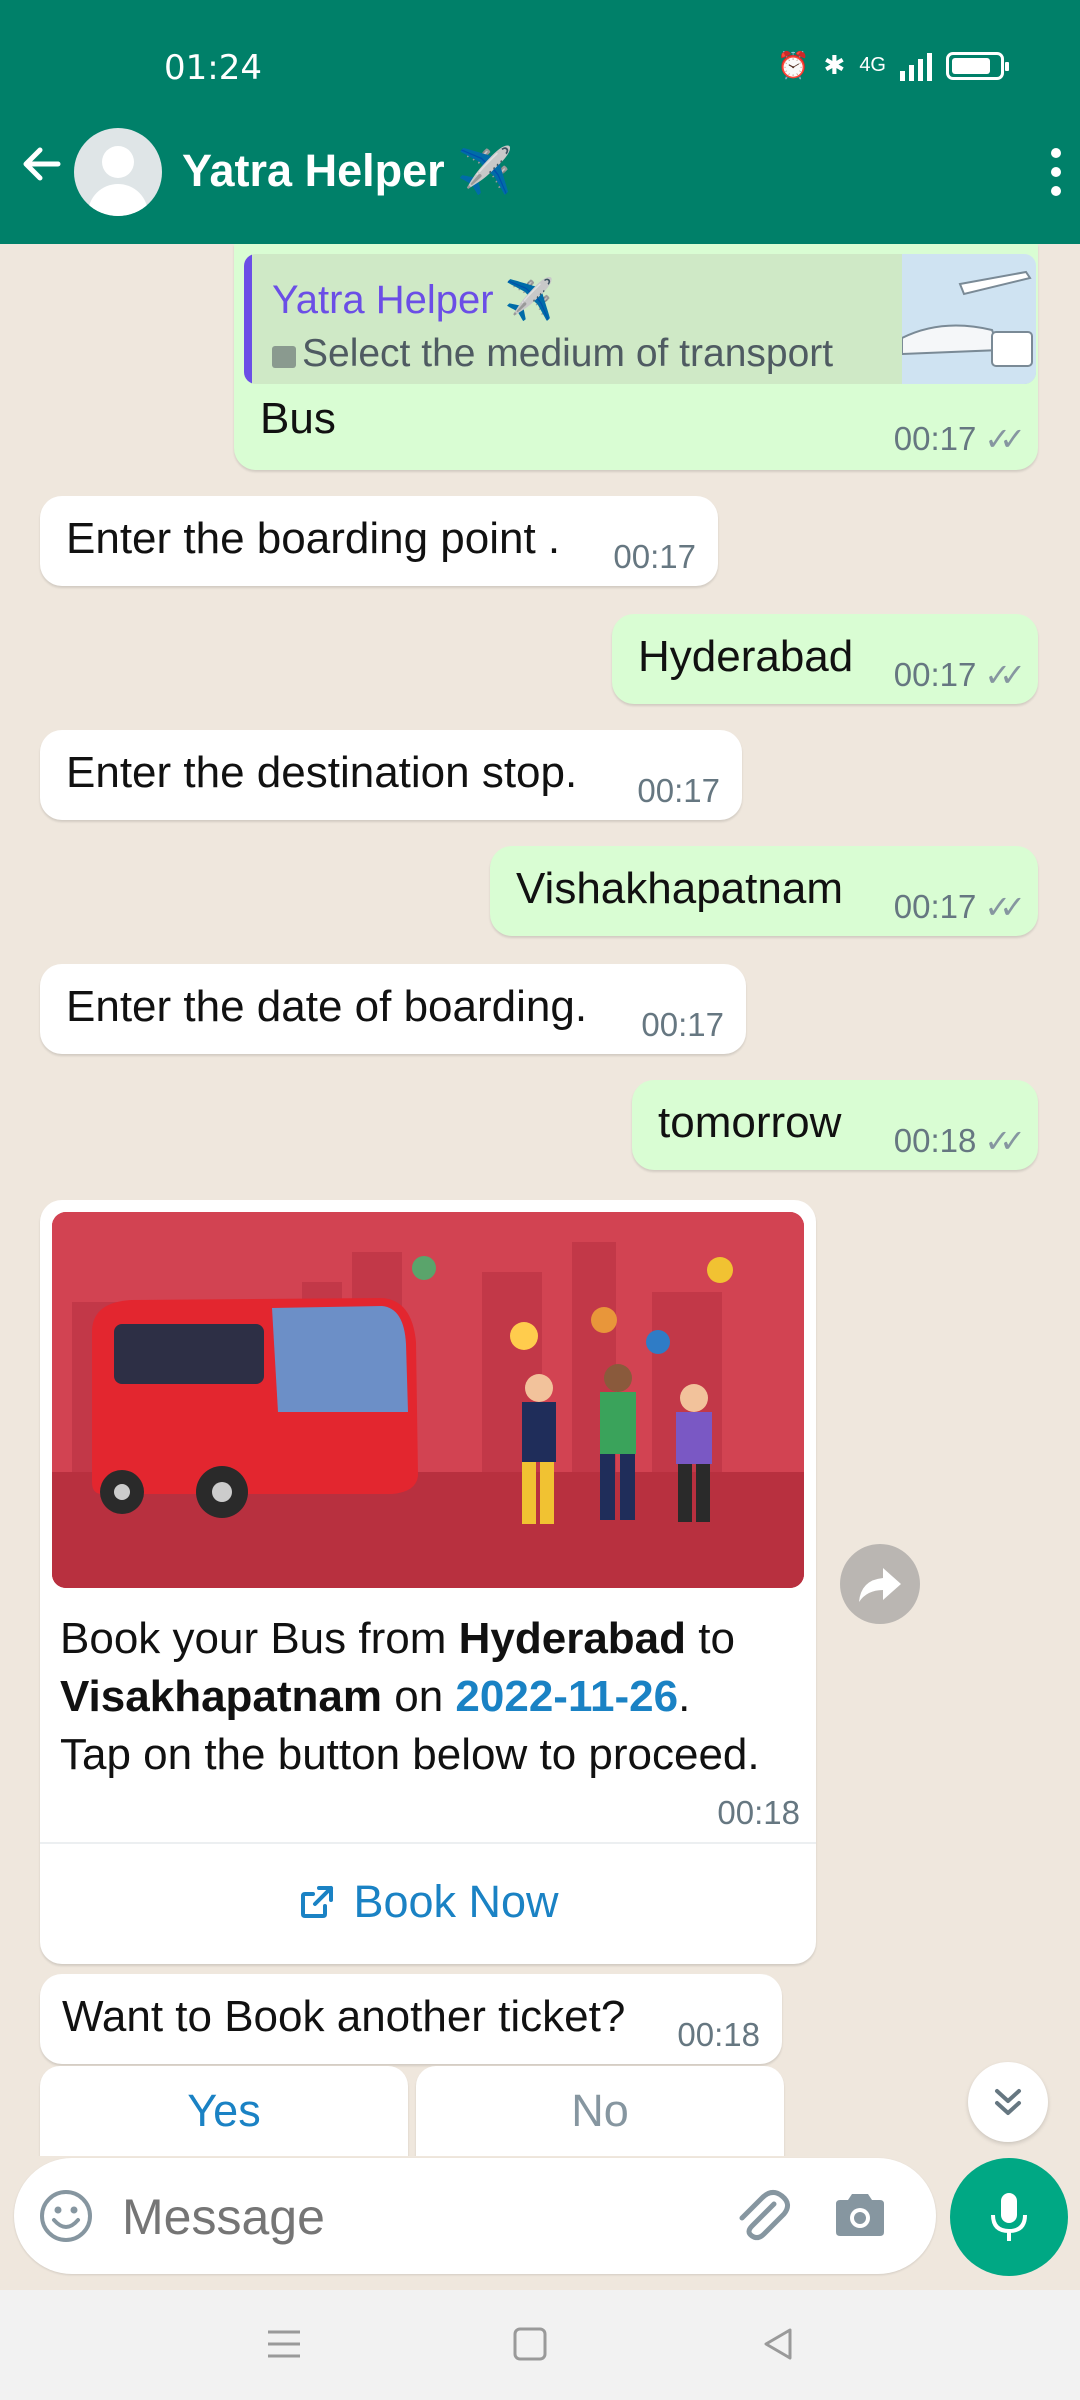  What do you see at coordinates (456, 1901) in the screenshot?
I see `book-now-label: Book Now` at bounding box center [456, 1901].